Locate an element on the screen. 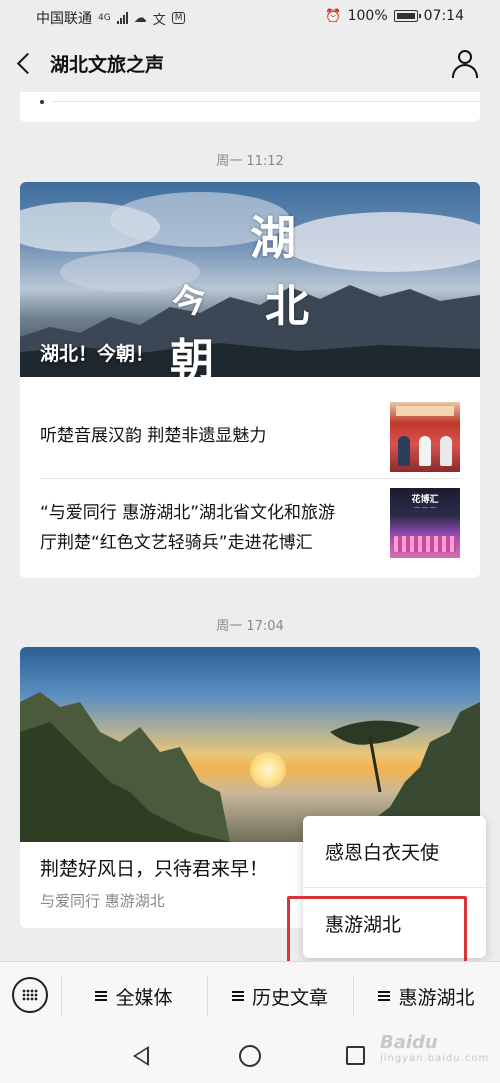  cloud-upload-icon: ☁ is located at coordinates (140, 18).